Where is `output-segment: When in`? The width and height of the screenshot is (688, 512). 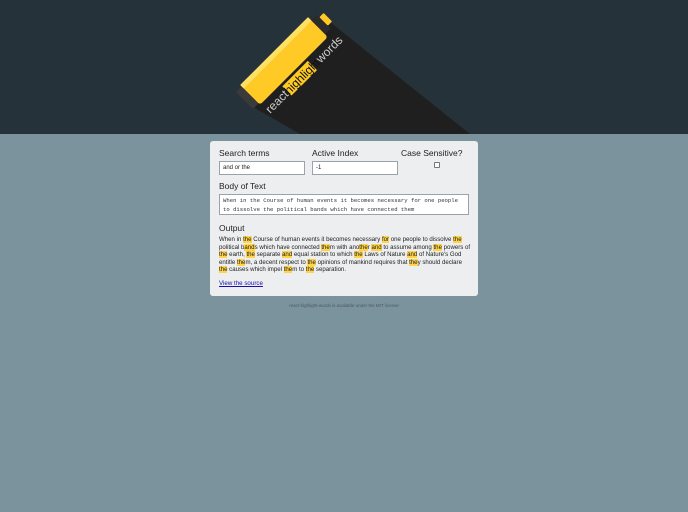 output-segment: When in is located at coordinates (231, 239).